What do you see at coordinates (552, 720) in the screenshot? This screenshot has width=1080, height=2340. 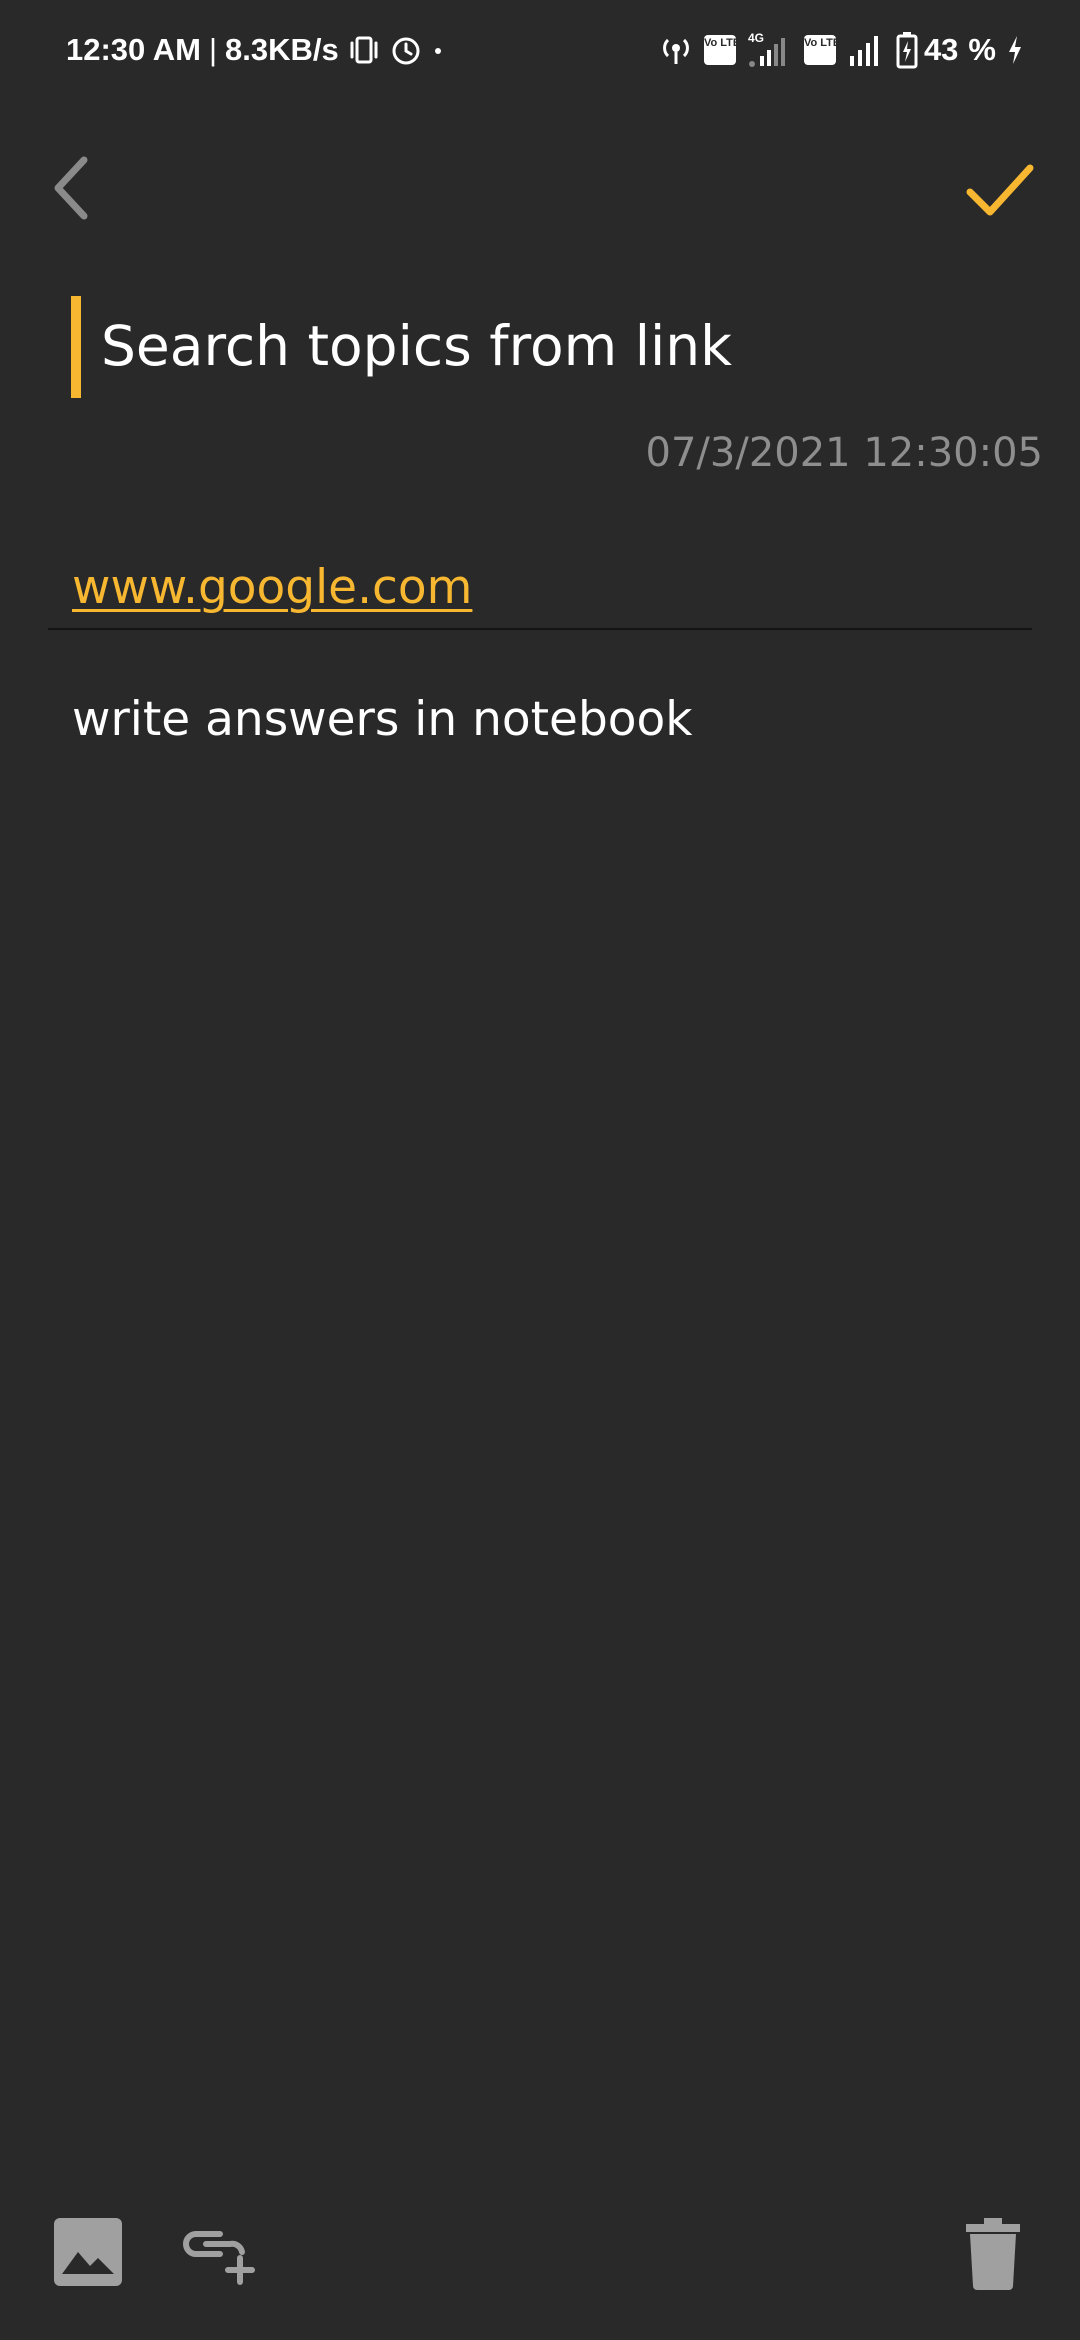 I see `note-body-field: write answers in notebook` at bounding box center [552, 720].